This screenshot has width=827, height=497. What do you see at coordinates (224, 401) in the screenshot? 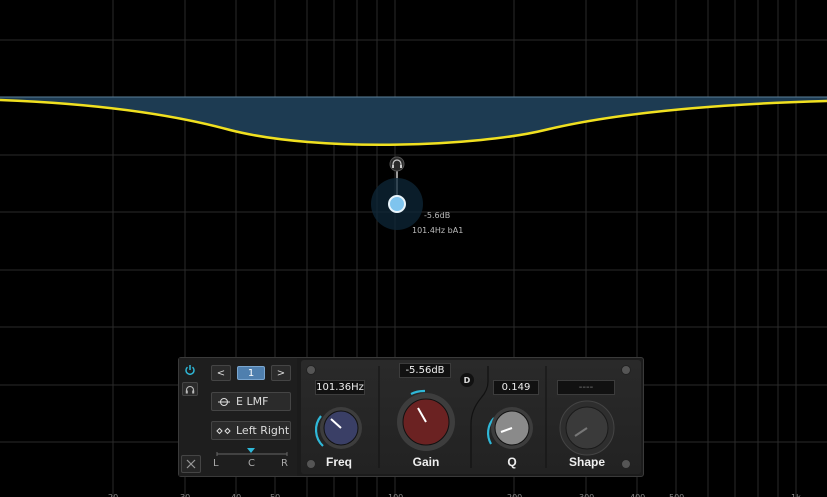
I see `bell-filter-icon` at bounding box center [224, 401].